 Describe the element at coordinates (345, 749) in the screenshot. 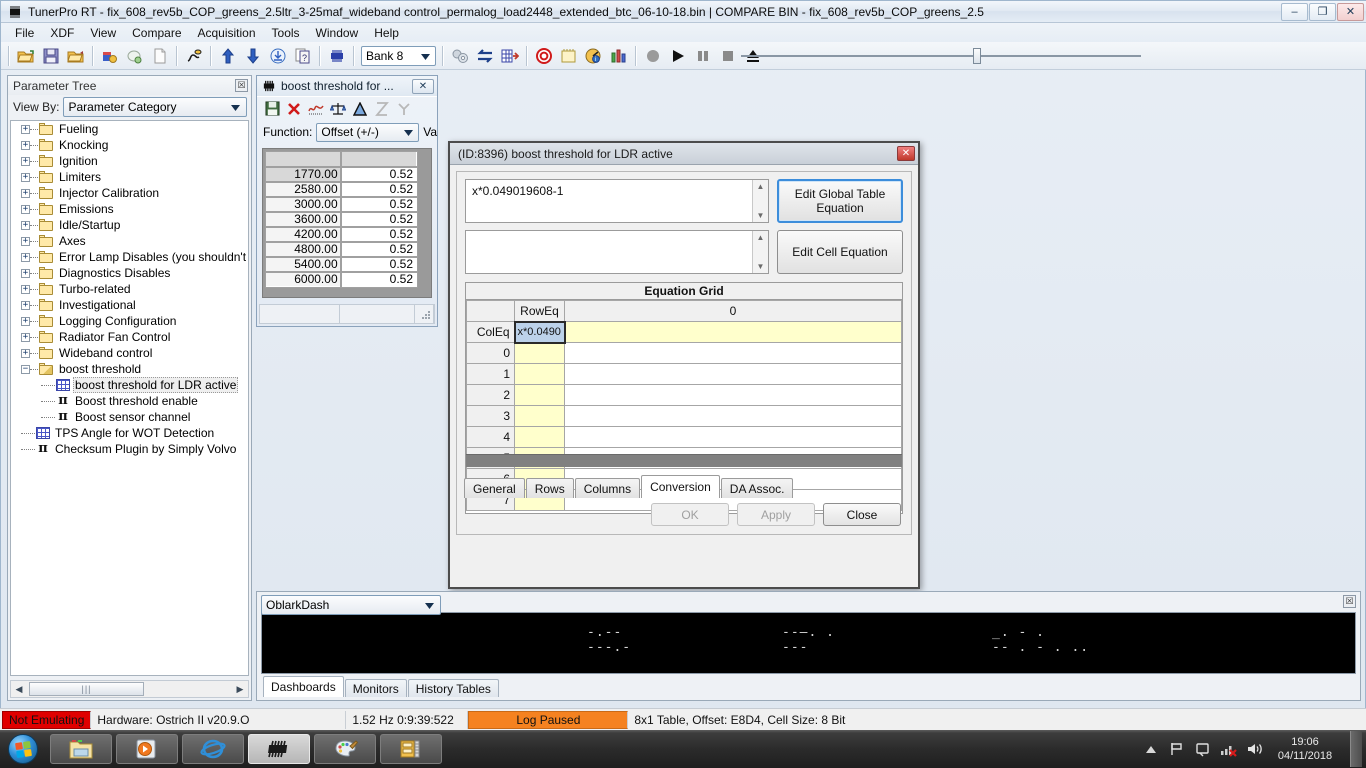

I see `taskbar-item-paint` at that location.